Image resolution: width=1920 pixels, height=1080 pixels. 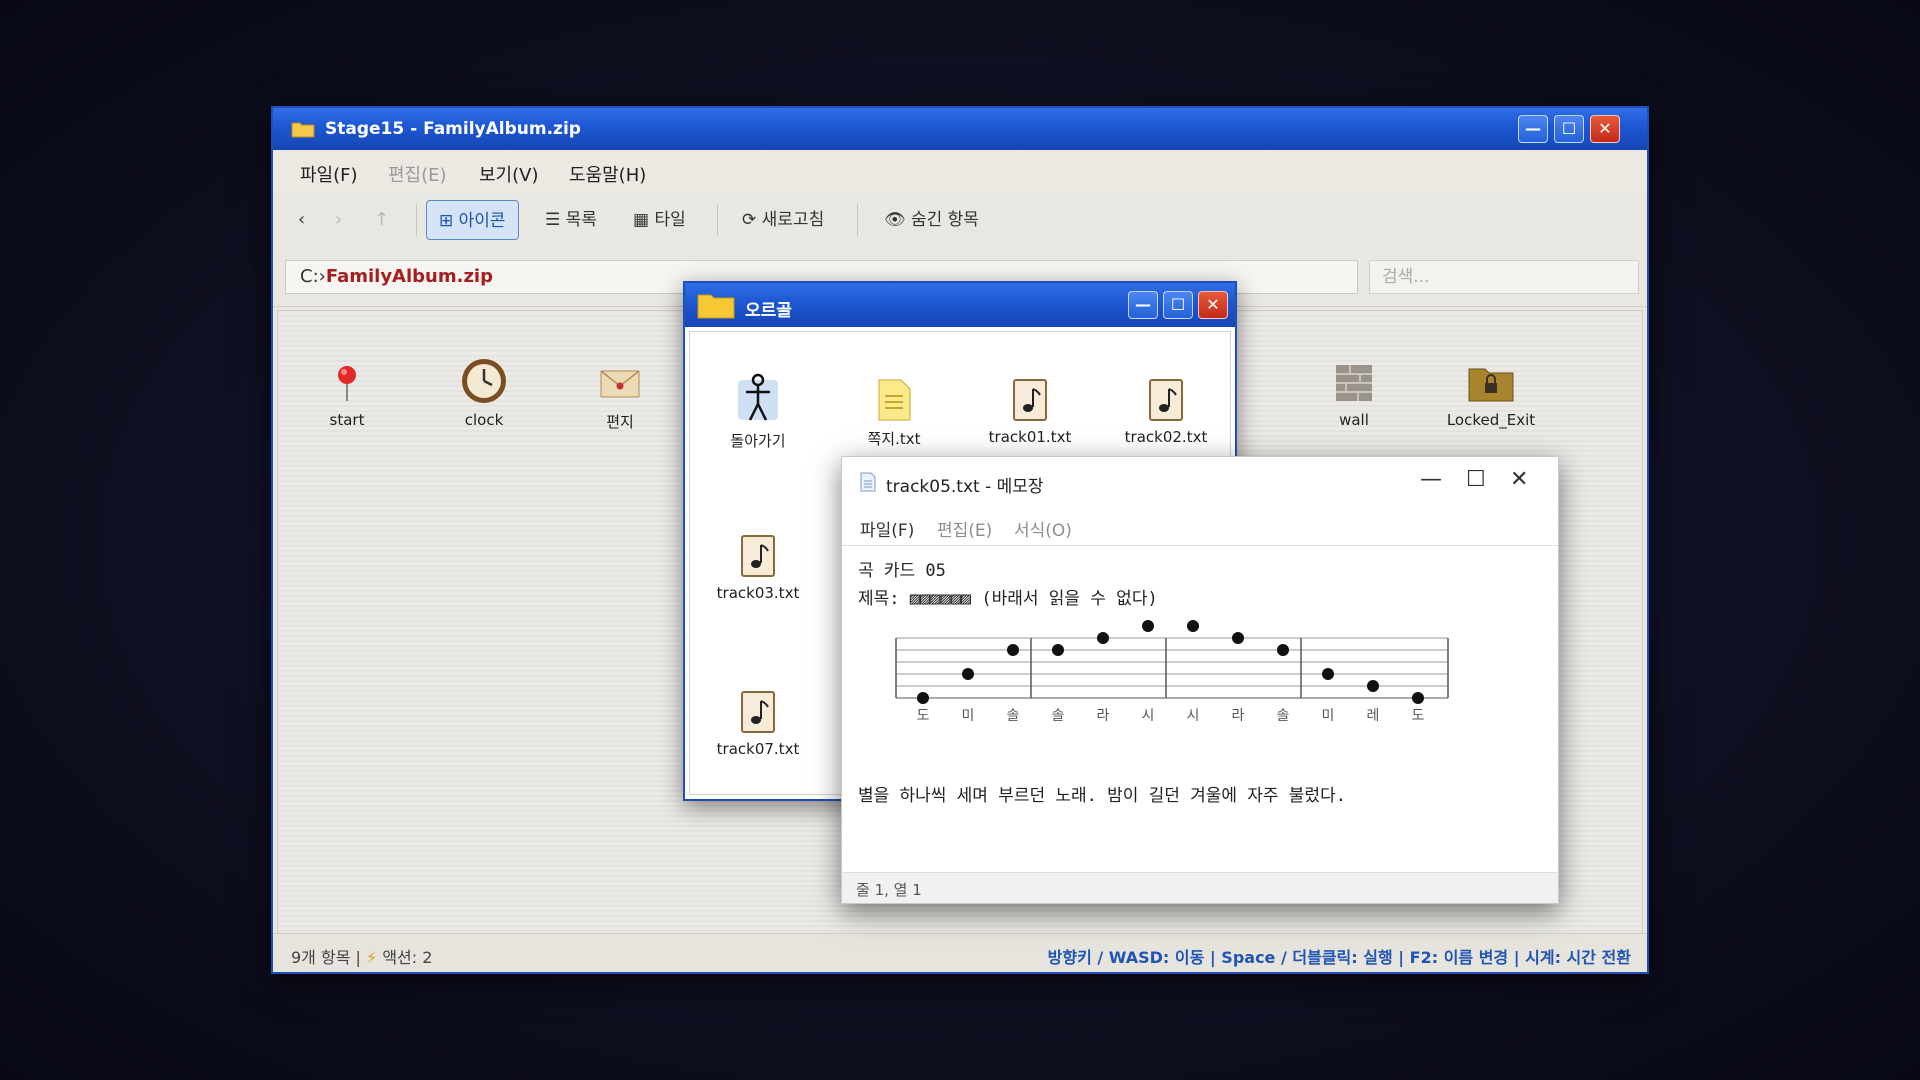 I want to click on menu-help: 도움말(H), so click(x=607, y=174).